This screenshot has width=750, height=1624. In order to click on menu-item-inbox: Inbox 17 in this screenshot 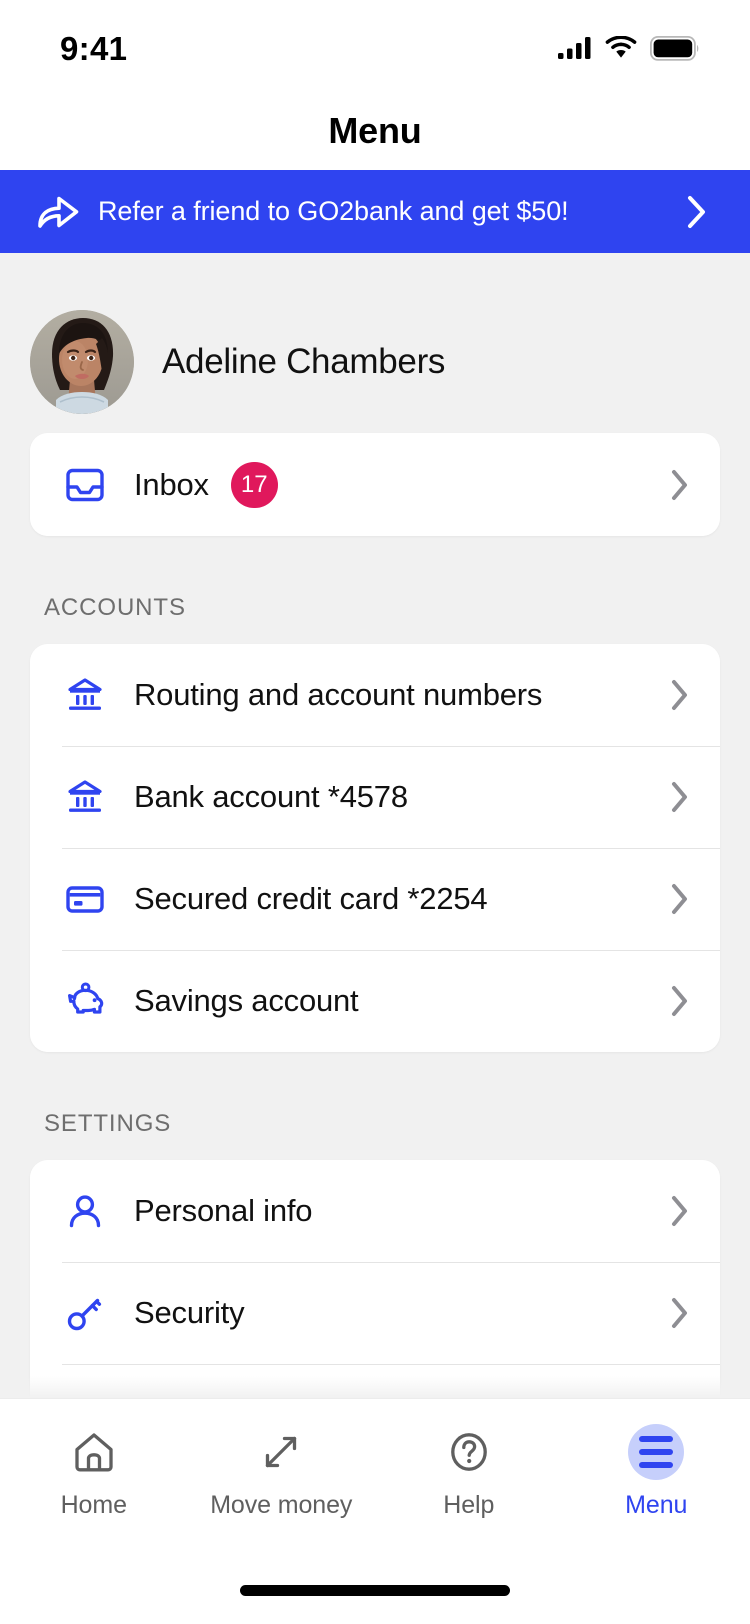, I will do `click(375, 484)`.